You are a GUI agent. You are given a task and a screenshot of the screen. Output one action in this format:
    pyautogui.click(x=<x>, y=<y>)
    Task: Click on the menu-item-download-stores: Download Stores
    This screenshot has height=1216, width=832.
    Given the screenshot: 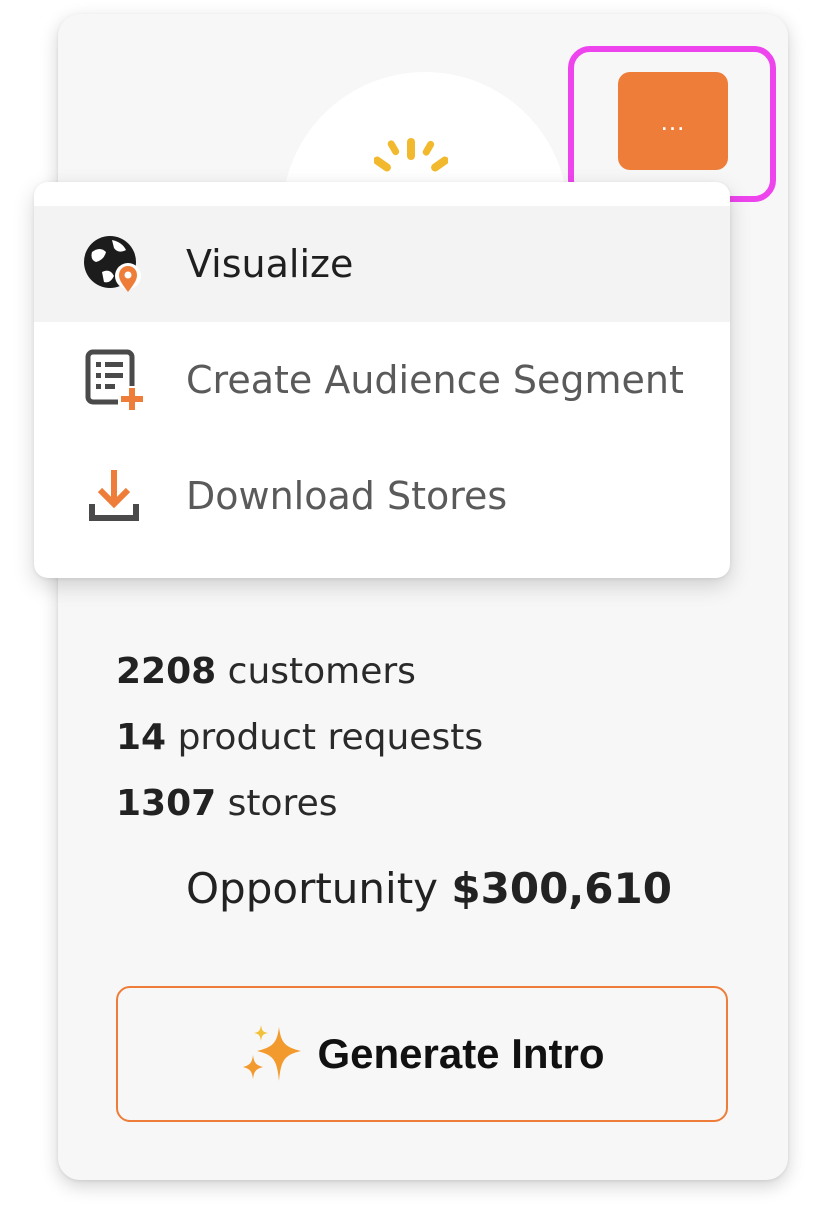 What is the action you would take?
    pyautogui.click(x=382, y=496)
    